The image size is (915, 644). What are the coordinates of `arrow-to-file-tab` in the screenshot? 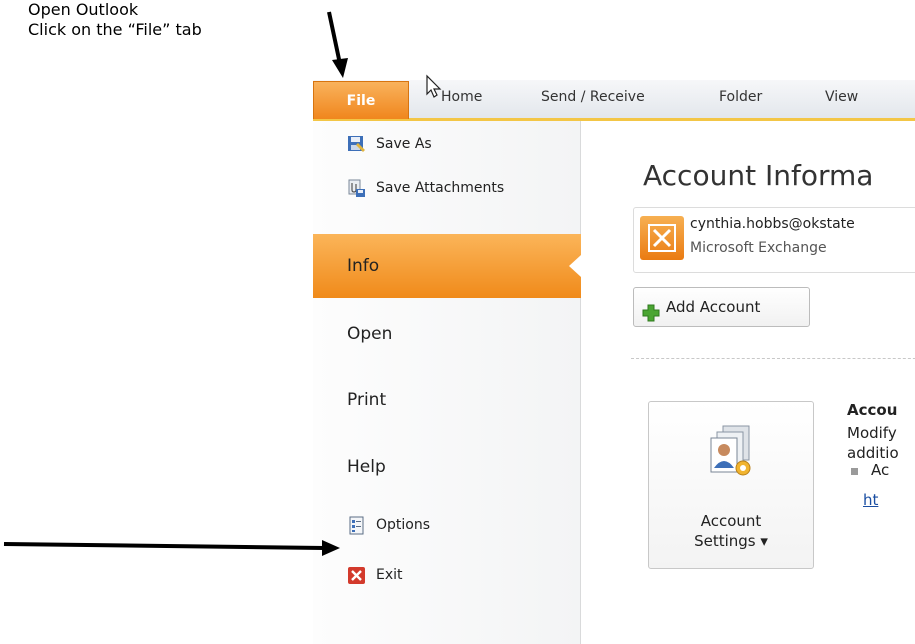 It's located at (337, 44).